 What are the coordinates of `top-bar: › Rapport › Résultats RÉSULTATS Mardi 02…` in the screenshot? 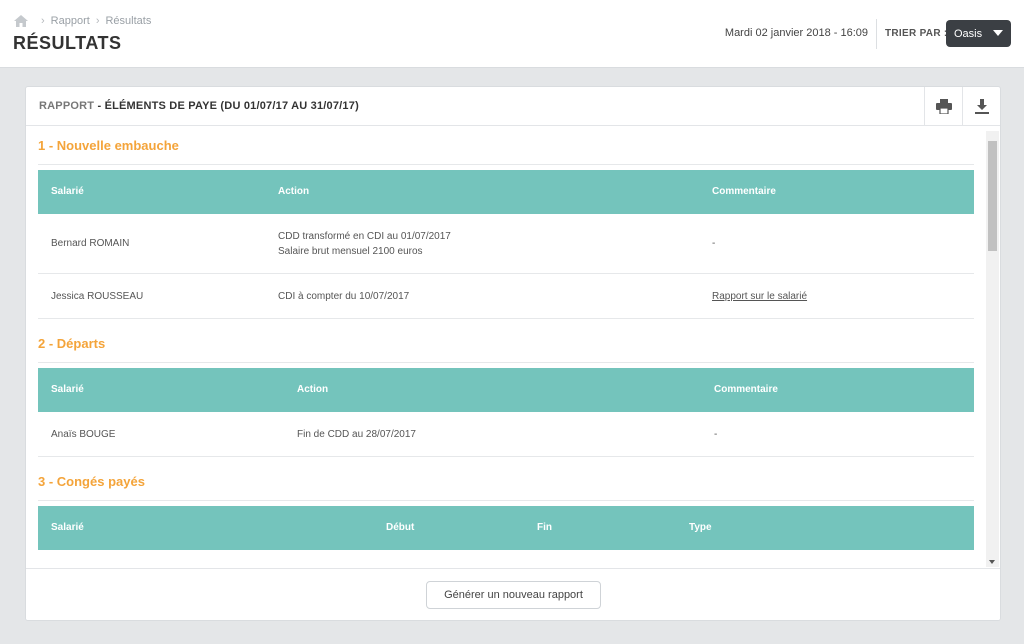 It's located at (512, 34).